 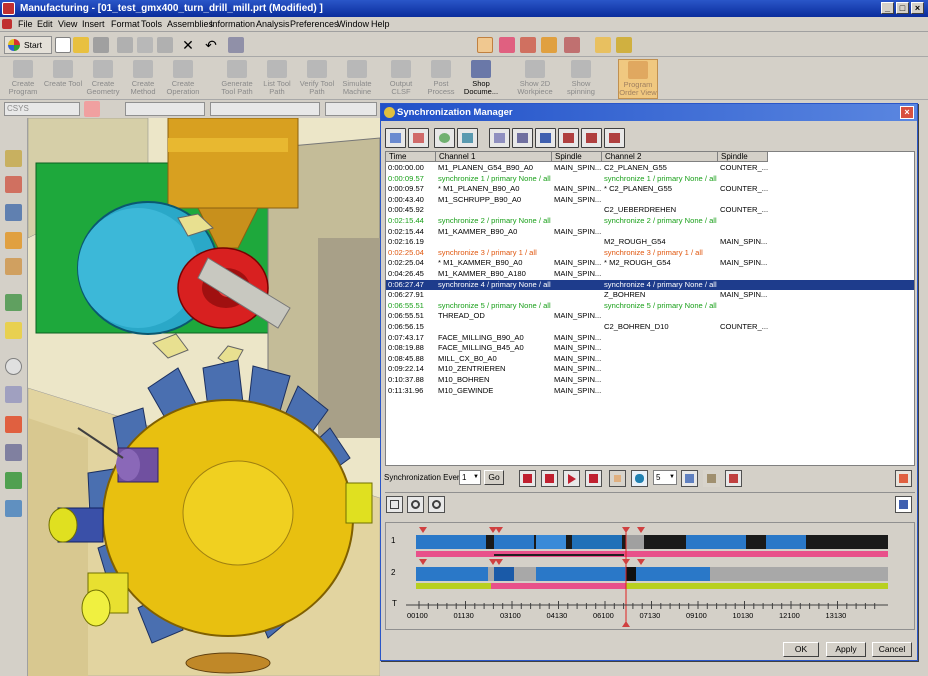 I want to click on reuse-library-icon, so click(x=13, y=266).